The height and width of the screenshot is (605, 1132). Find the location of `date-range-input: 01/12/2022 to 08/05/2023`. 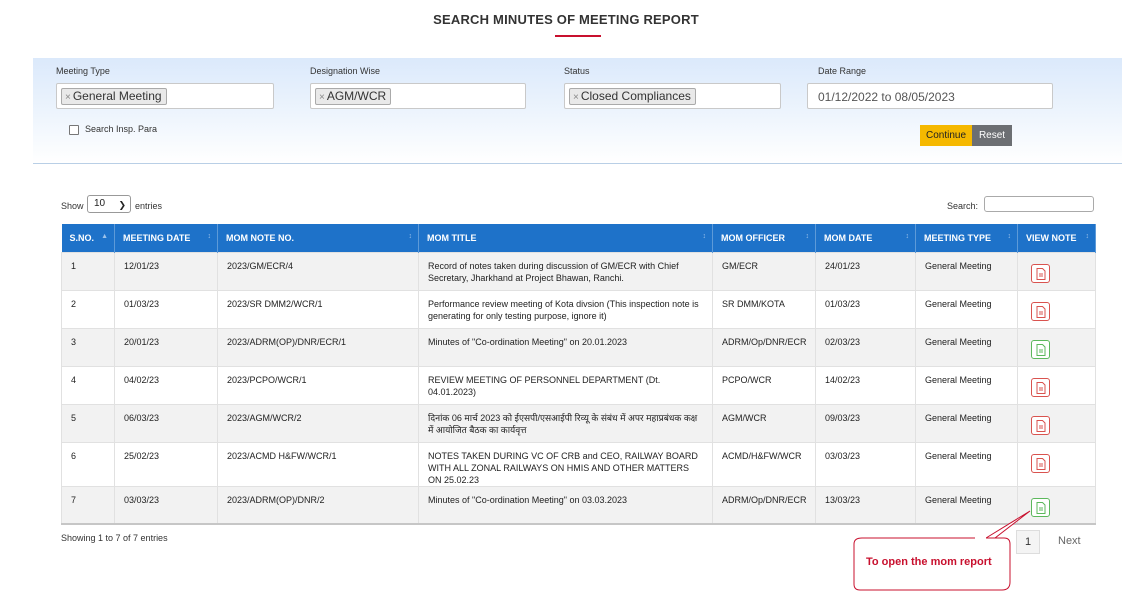

date-range-input: 01/12/2022 to 08/05/2023 is located at coordinates (930, 96).